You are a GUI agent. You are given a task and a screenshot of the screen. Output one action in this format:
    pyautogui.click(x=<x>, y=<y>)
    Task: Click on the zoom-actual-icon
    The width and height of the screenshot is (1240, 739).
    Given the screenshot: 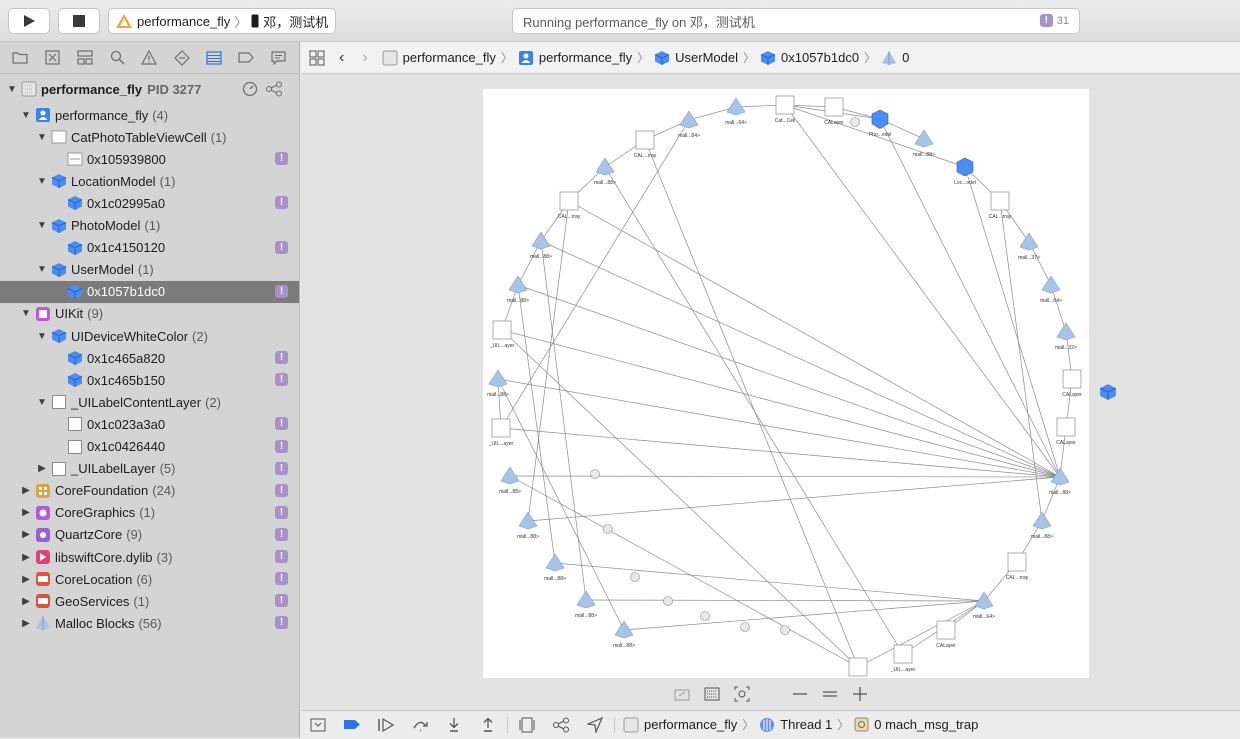 What is the action you would take?
    pyautogui.click(x=830, y=694)
    